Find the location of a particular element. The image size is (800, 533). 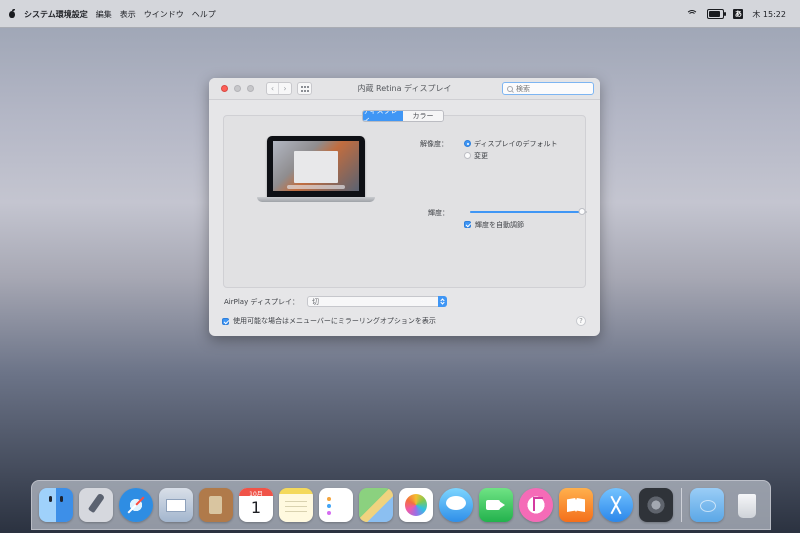

app-menu: システム環境設定 is located at coordinates (56, 14).